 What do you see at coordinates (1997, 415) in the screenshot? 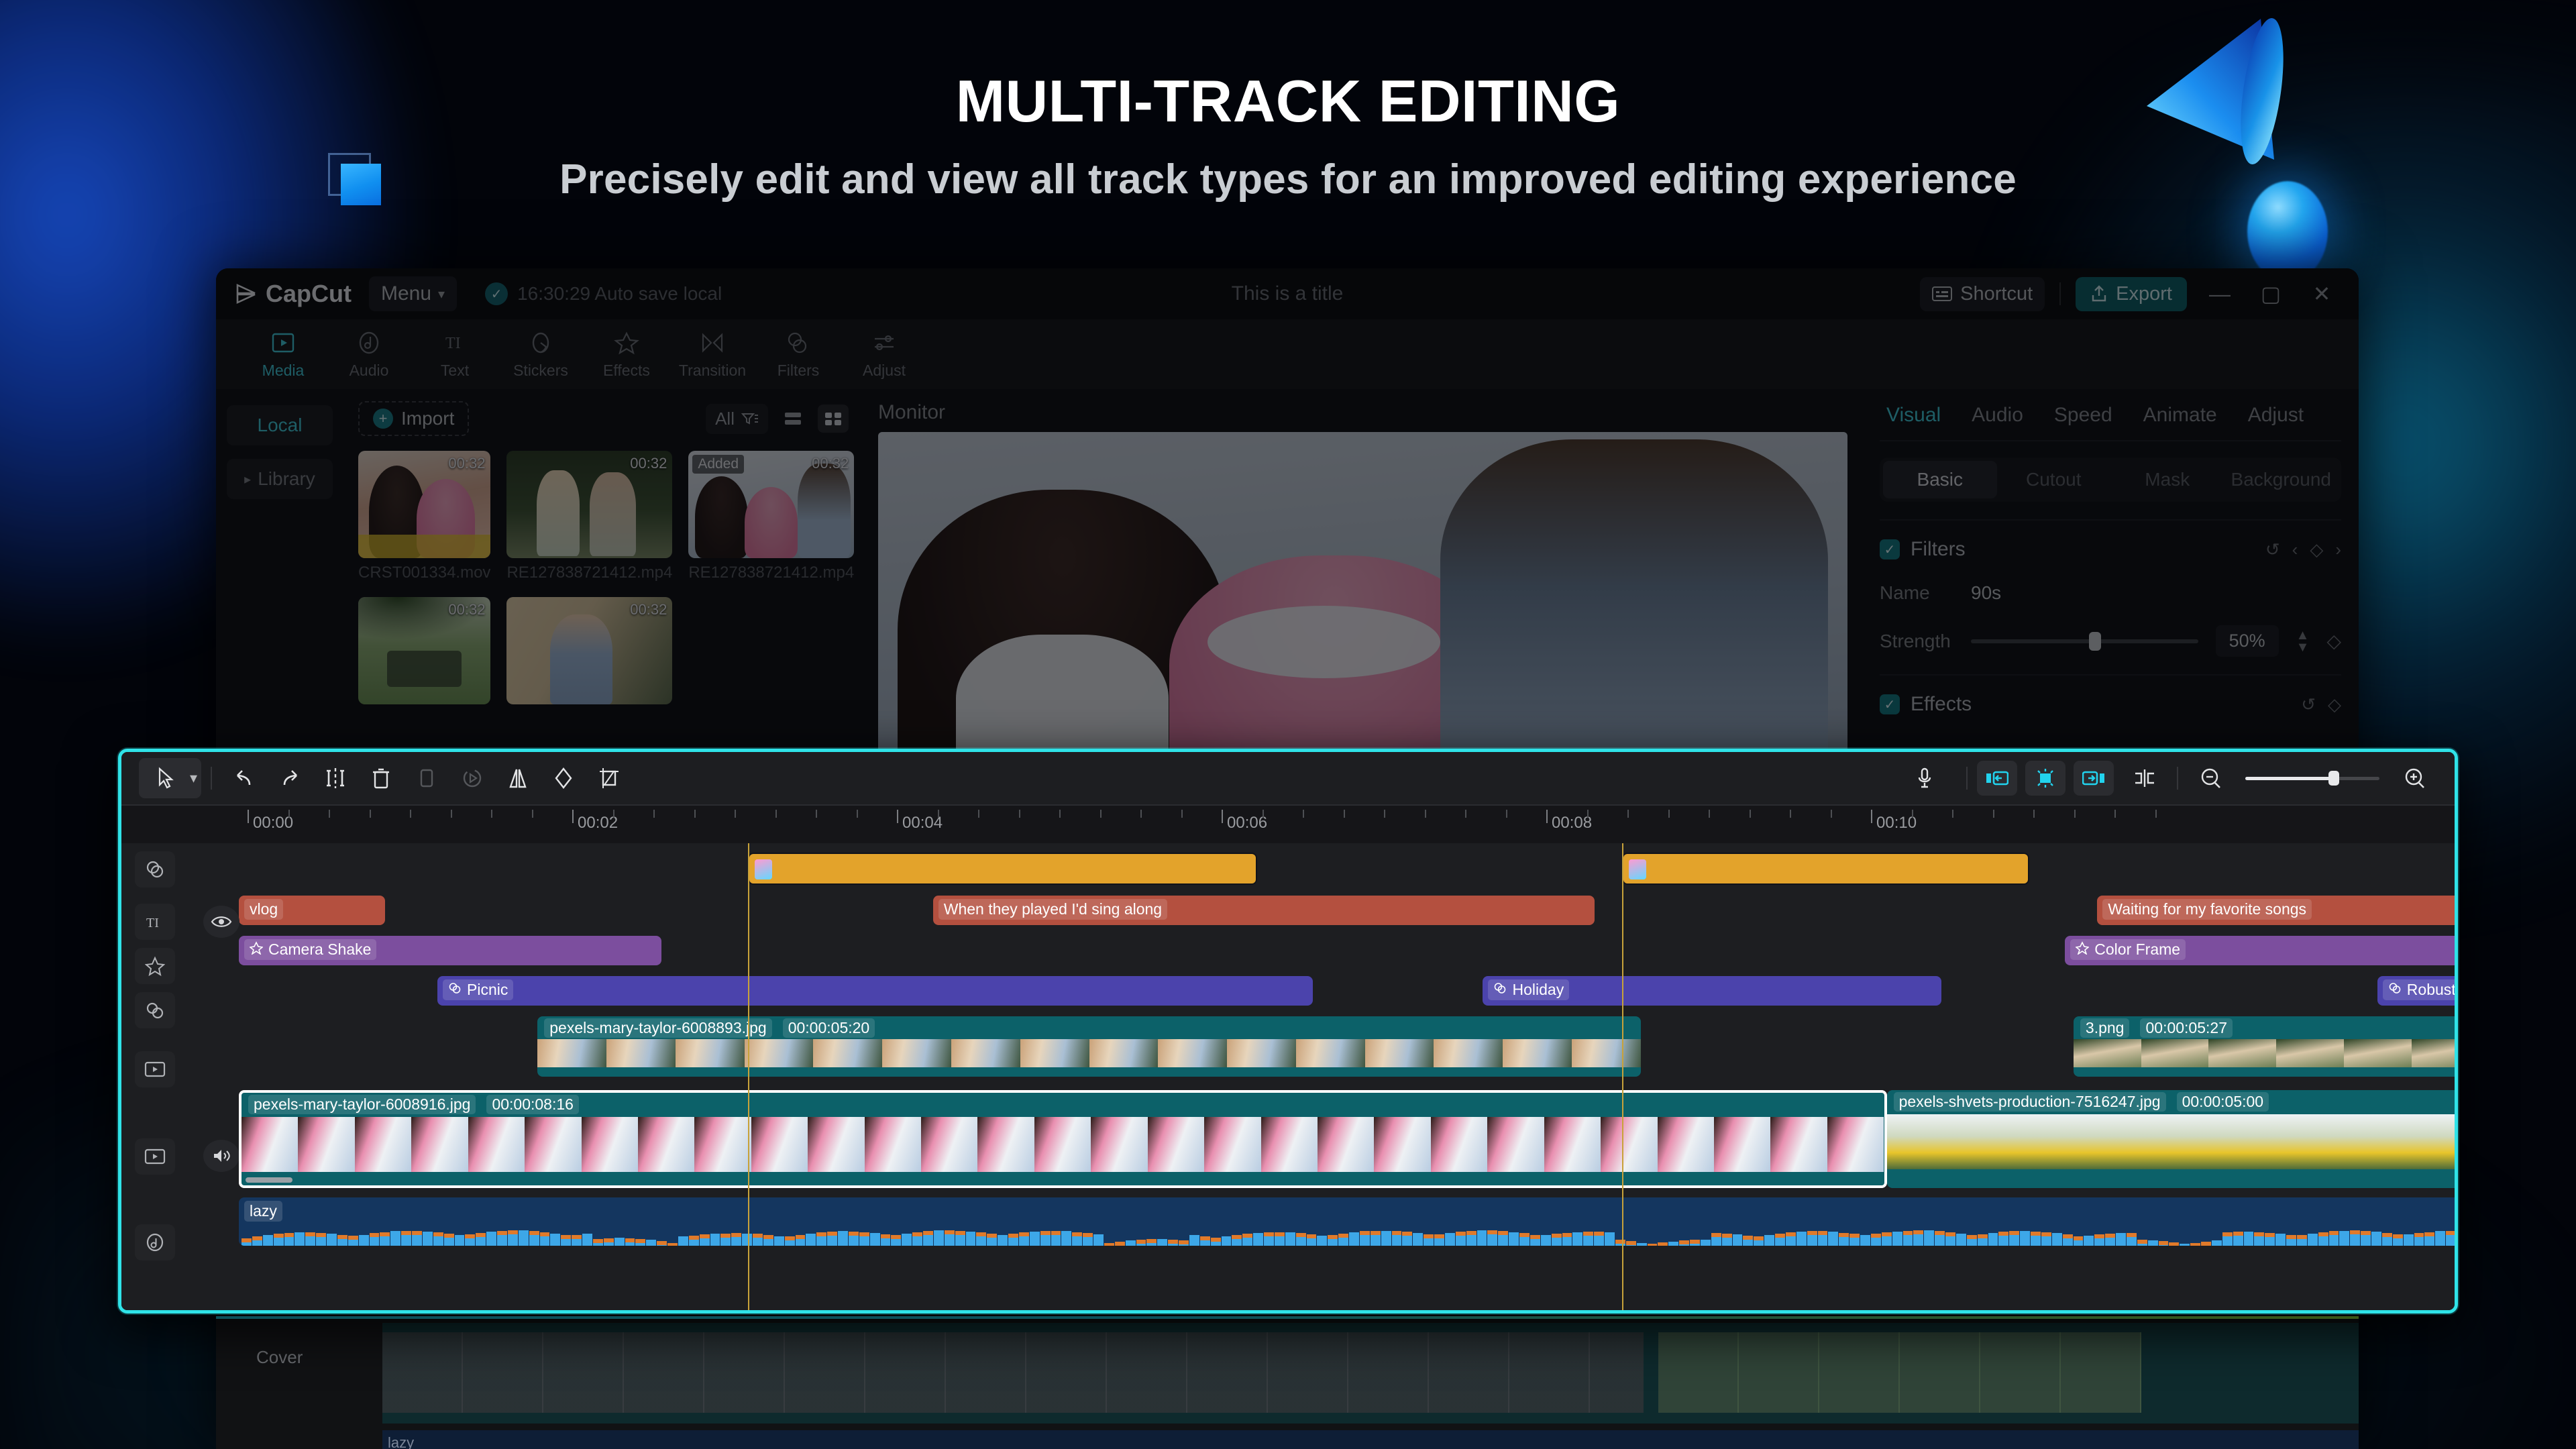
I see `tab-audio: Audio` at bounding box center [1997, 415].